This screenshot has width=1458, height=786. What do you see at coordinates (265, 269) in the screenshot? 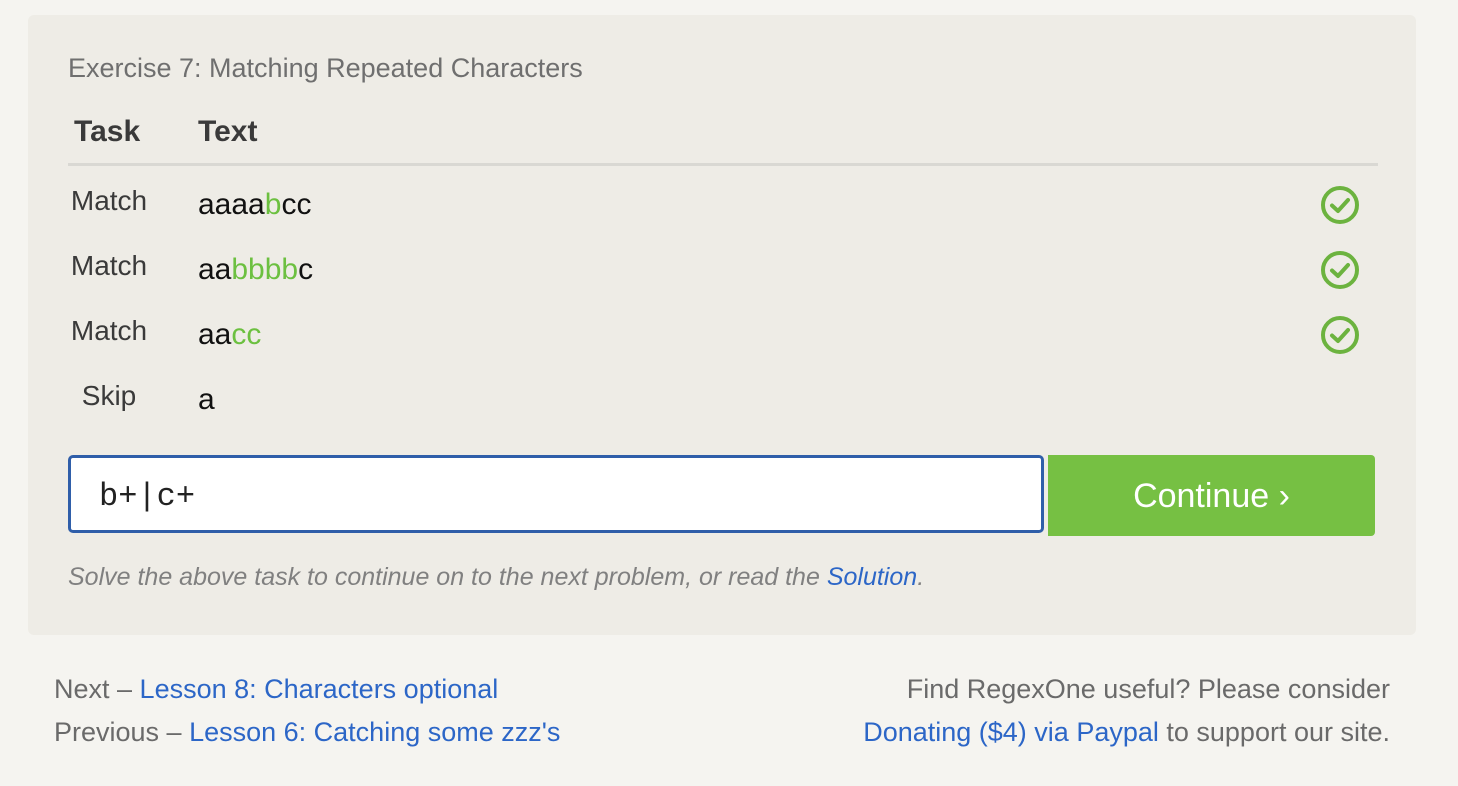
I see `matched-segment: bbbb` at bounding box center [265, 269].